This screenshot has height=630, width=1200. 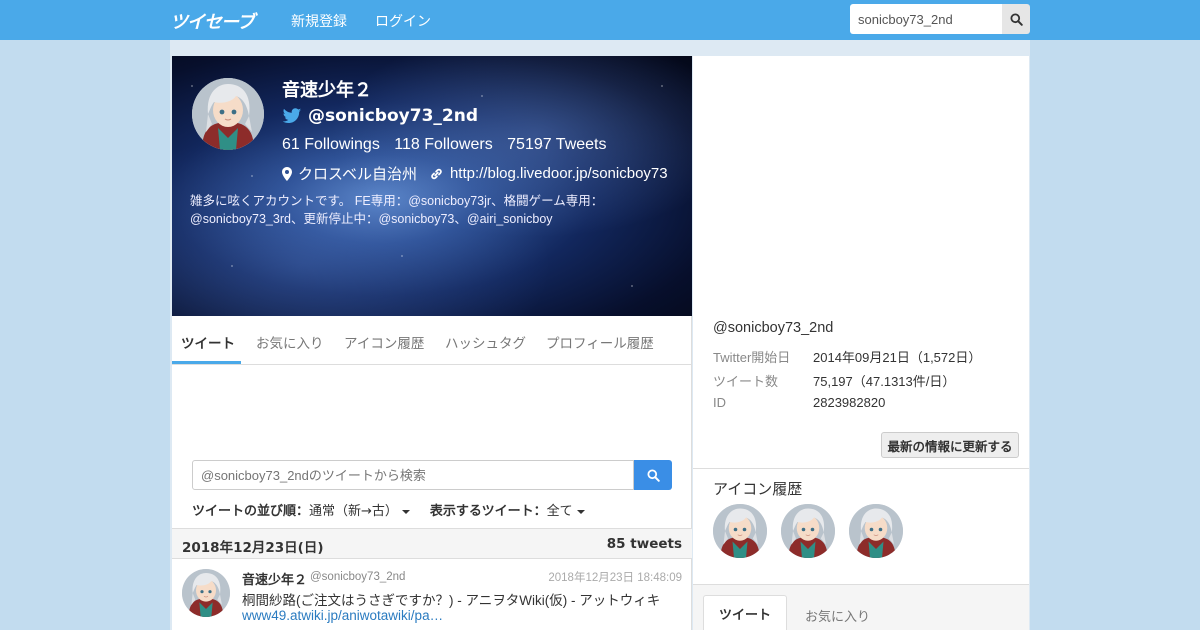 I want to click on sidebar-row-tweet-count: ツイート数 75,197（47.1313件/日）, so click(x=834, y=380).